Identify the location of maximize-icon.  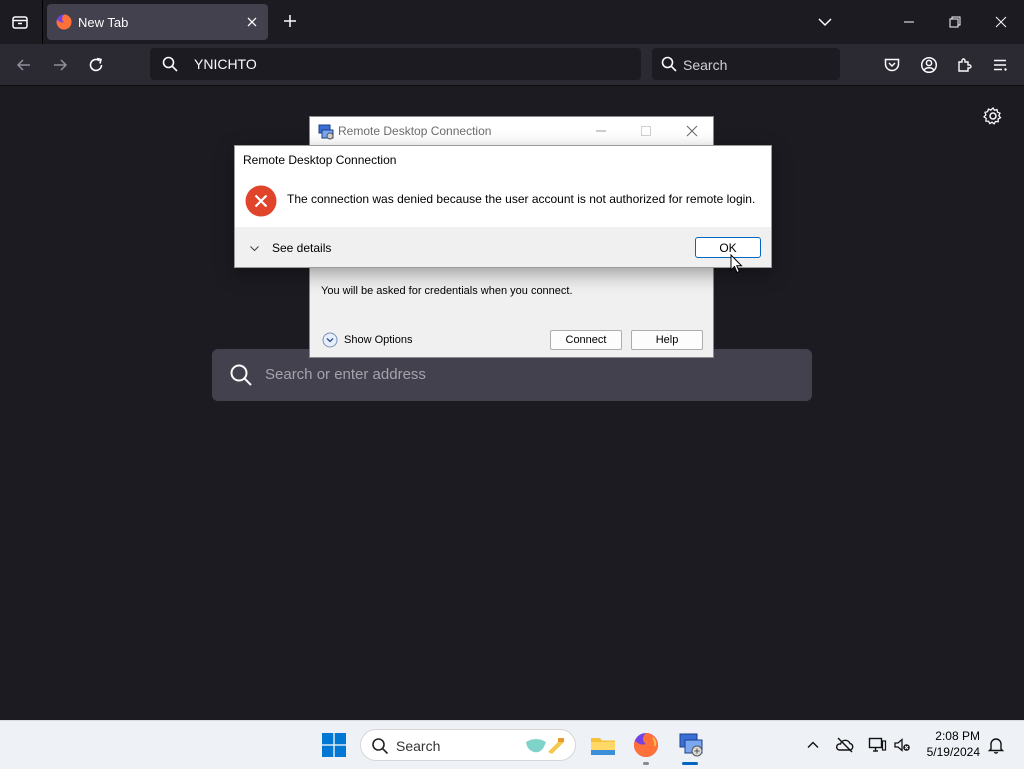
(646, 131).